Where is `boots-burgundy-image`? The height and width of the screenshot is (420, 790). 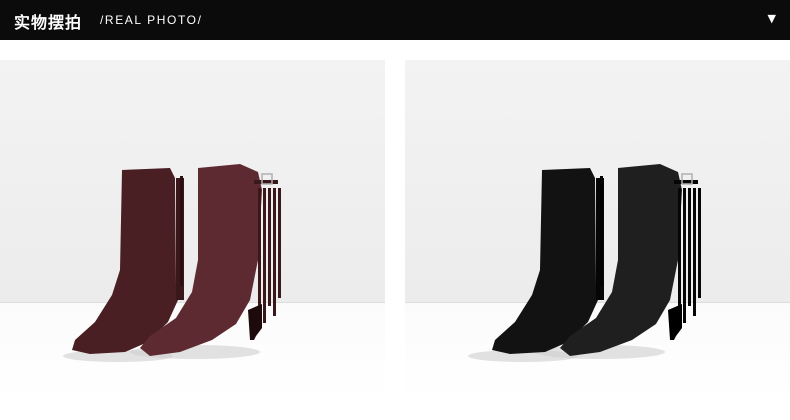
boots-burgundy-image is located at coordinates (172, 263).